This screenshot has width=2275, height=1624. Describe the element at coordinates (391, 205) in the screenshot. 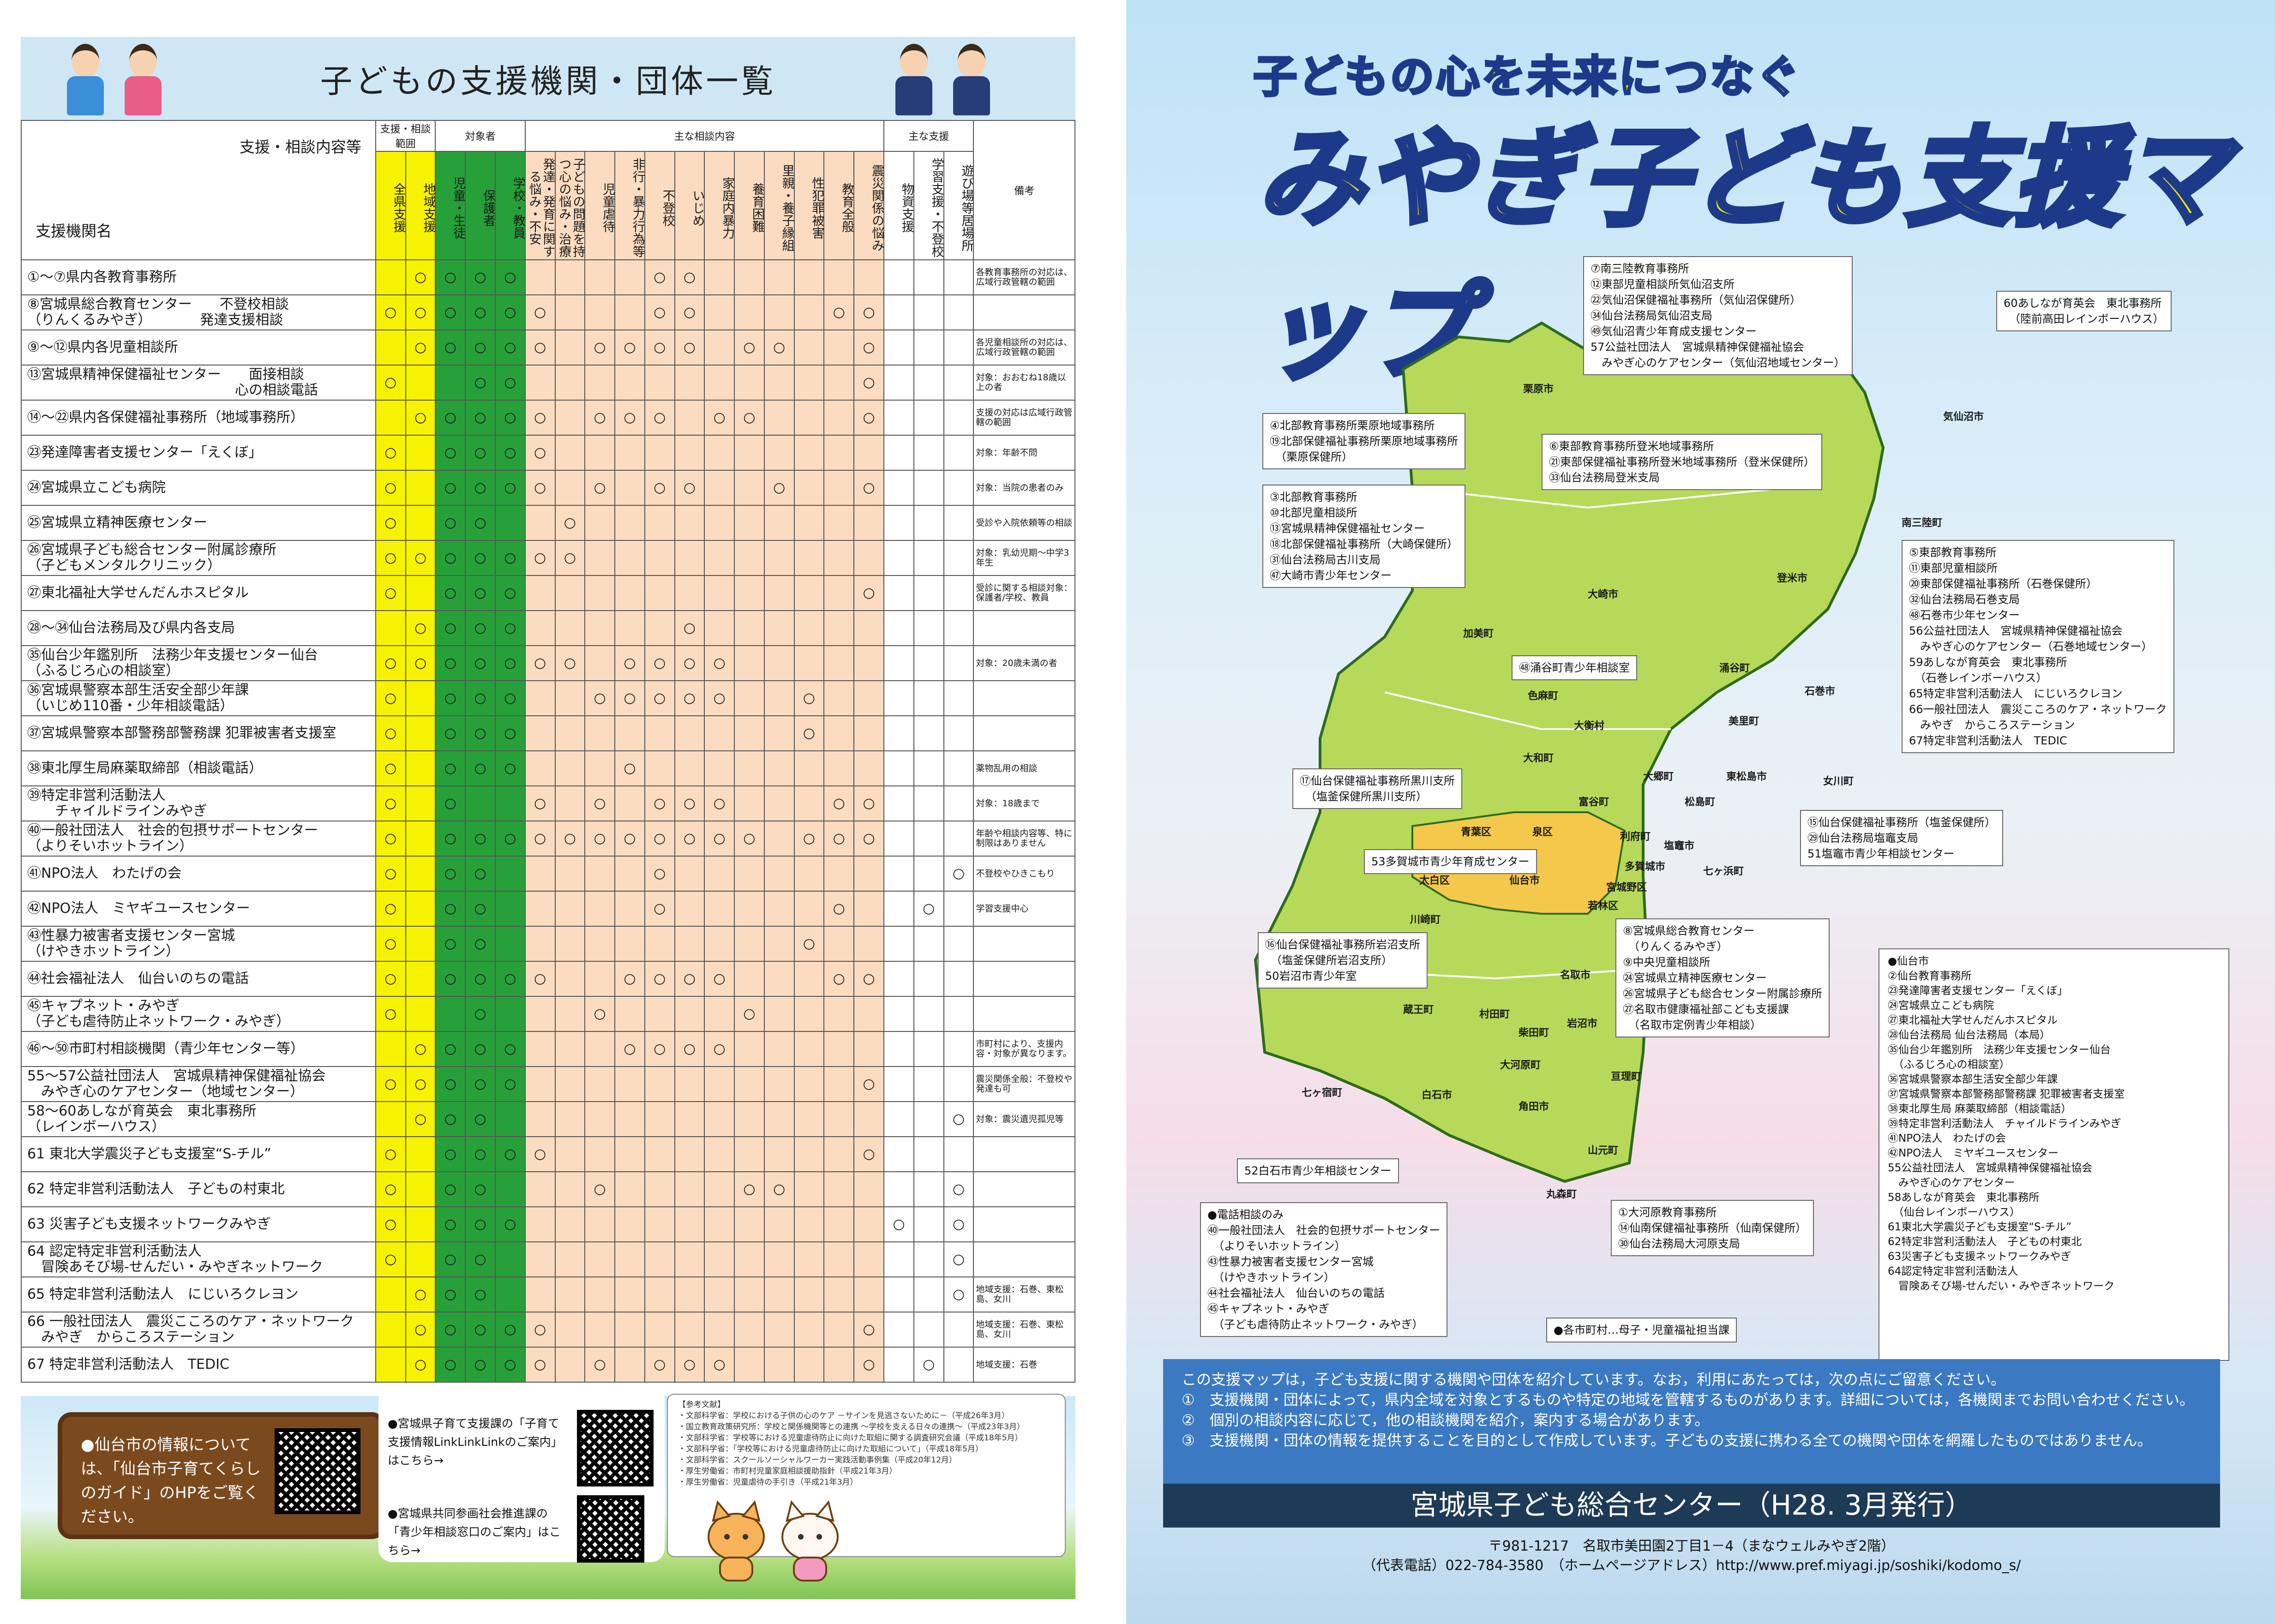

I see `column-header: 全県支援` at that location.